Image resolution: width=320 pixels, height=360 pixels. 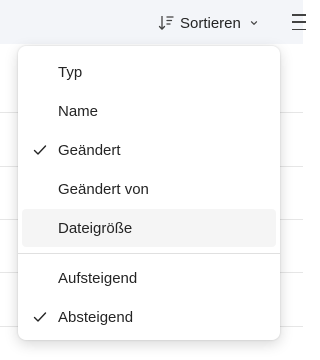 I want to click on view-options-icon, so click(x=299, y=22).